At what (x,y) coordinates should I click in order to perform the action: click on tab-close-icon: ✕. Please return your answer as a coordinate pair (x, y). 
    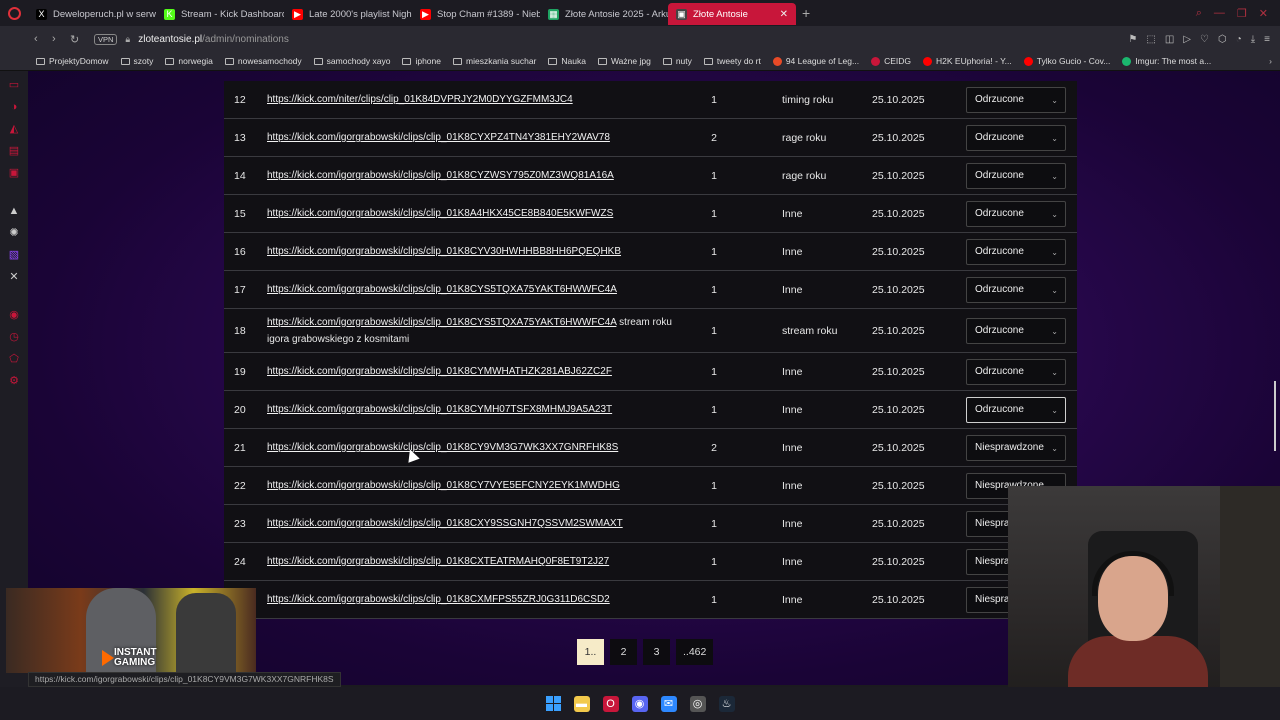
    Looking at the image, I should click on (782, 14).